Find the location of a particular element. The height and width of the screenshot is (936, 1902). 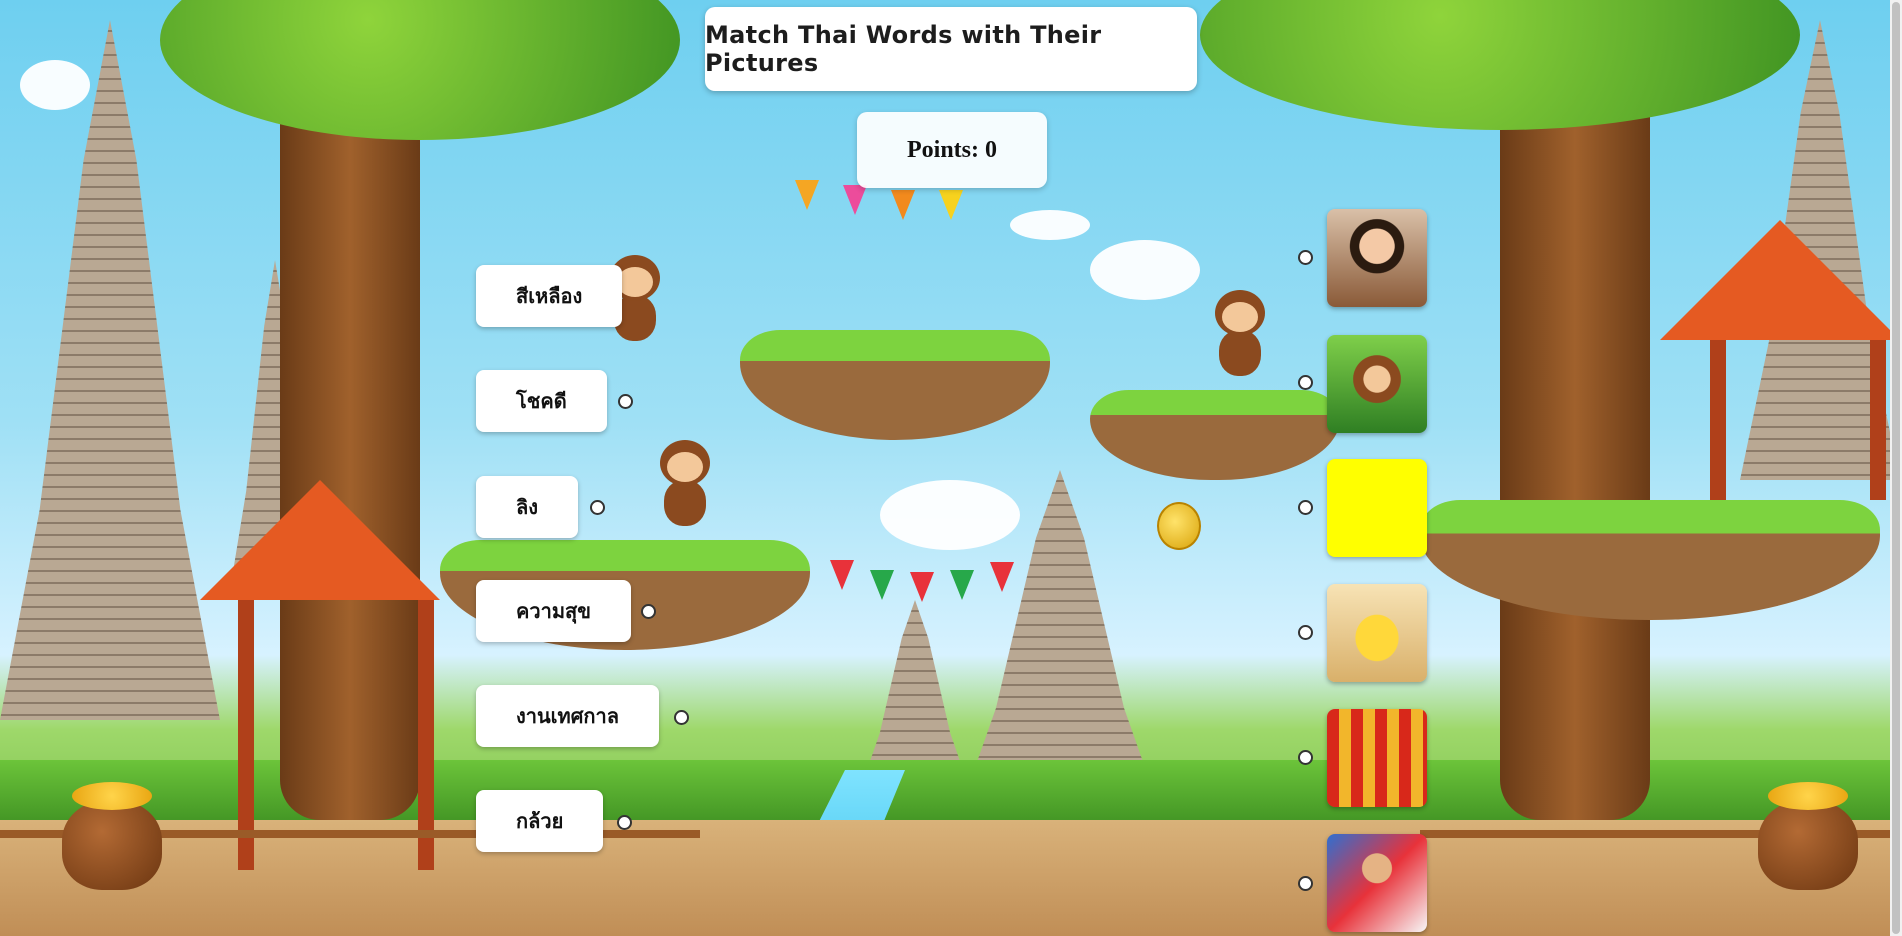

picture-card-banana is located at coordinates (1377, 633).